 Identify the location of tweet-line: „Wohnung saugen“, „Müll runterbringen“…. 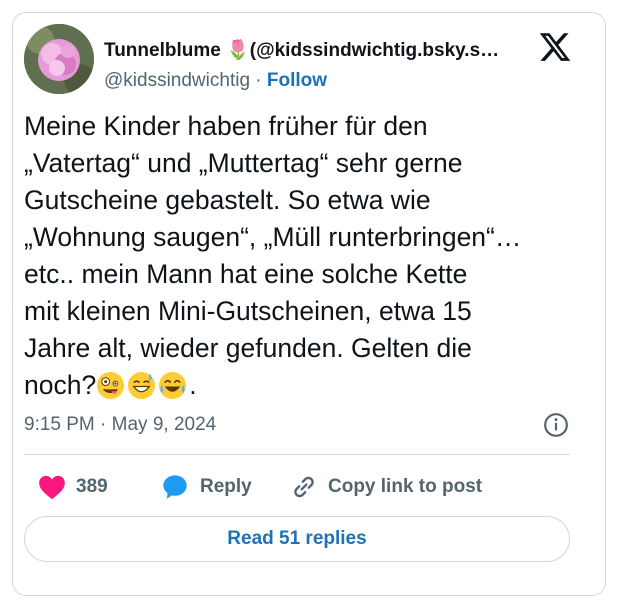
(273, 237).